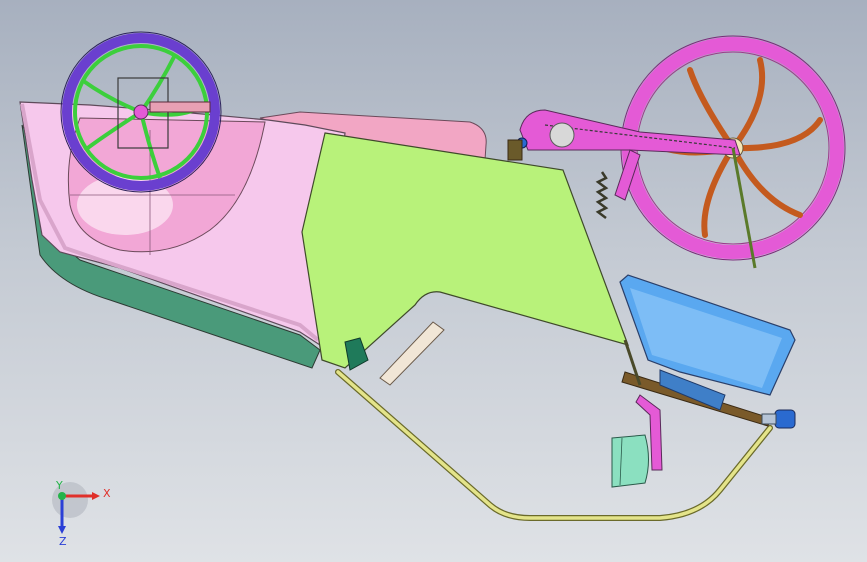 The height and width of the screenshot is (562, 867). Describe the element at coordinates (107, 493) in the screenshot. I see `axis-x-label: X` at that location.